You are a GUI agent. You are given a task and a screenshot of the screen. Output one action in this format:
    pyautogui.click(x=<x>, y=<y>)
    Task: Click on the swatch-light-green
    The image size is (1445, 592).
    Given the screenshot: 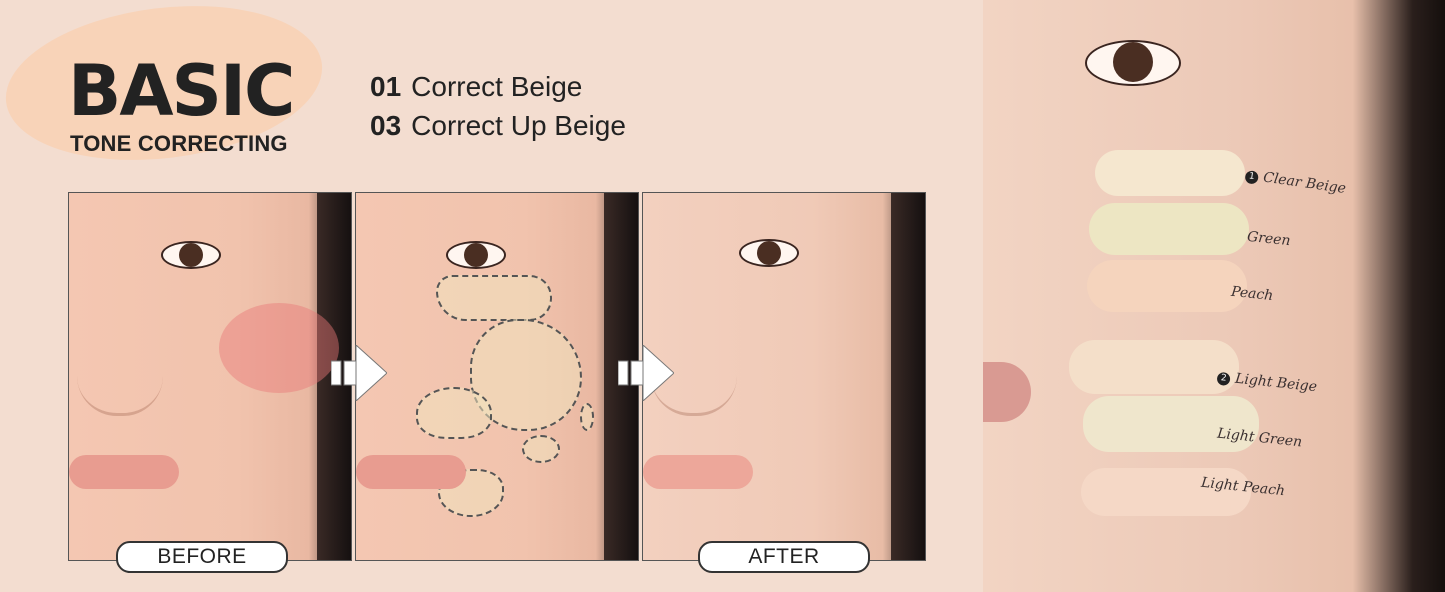 What is the action you would take?
    pyautogui.click(x=1171, y=424)
    